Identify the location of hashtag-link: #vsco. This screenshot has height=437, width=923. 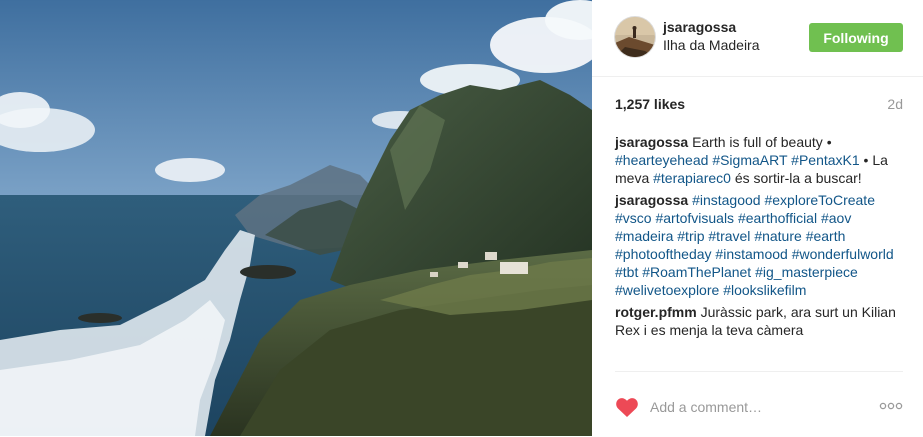
(633, 218).